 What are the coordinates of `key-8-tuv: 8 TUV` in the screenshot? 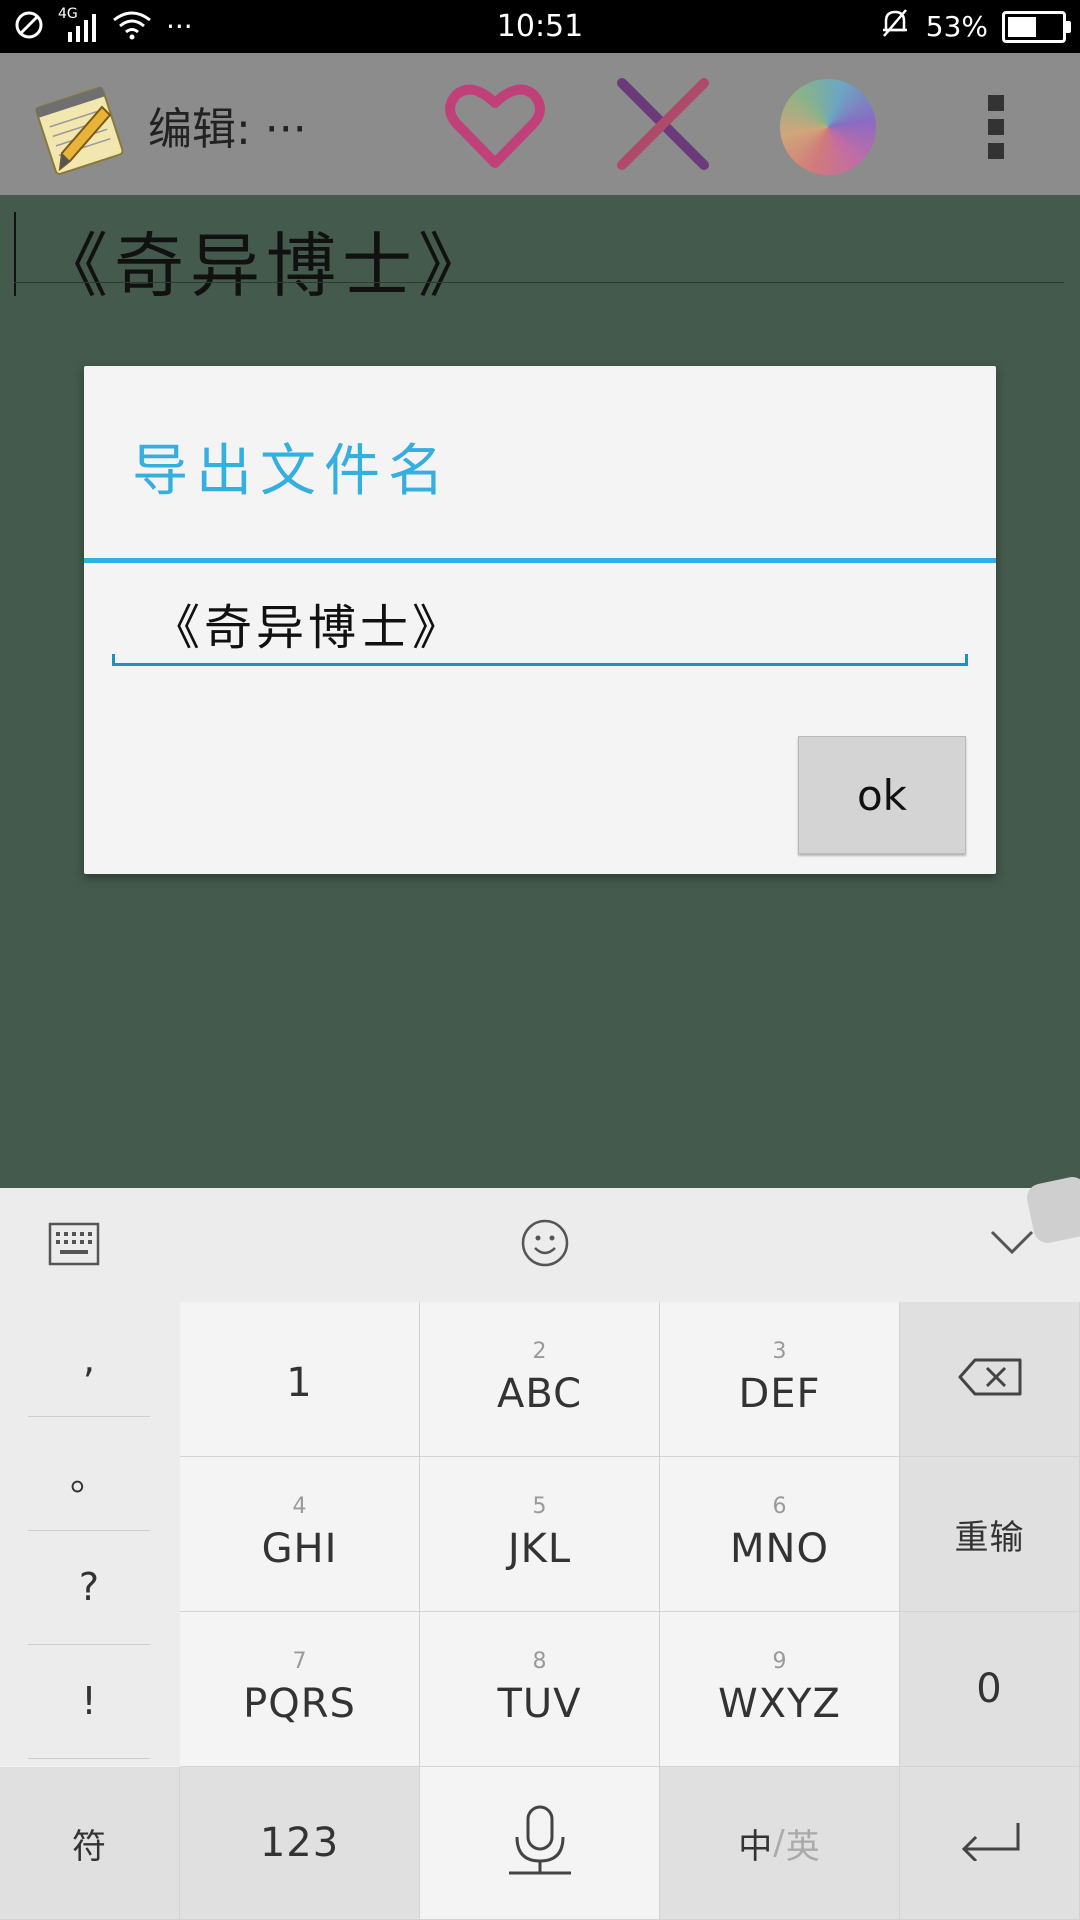 It's located at (540, 1689).